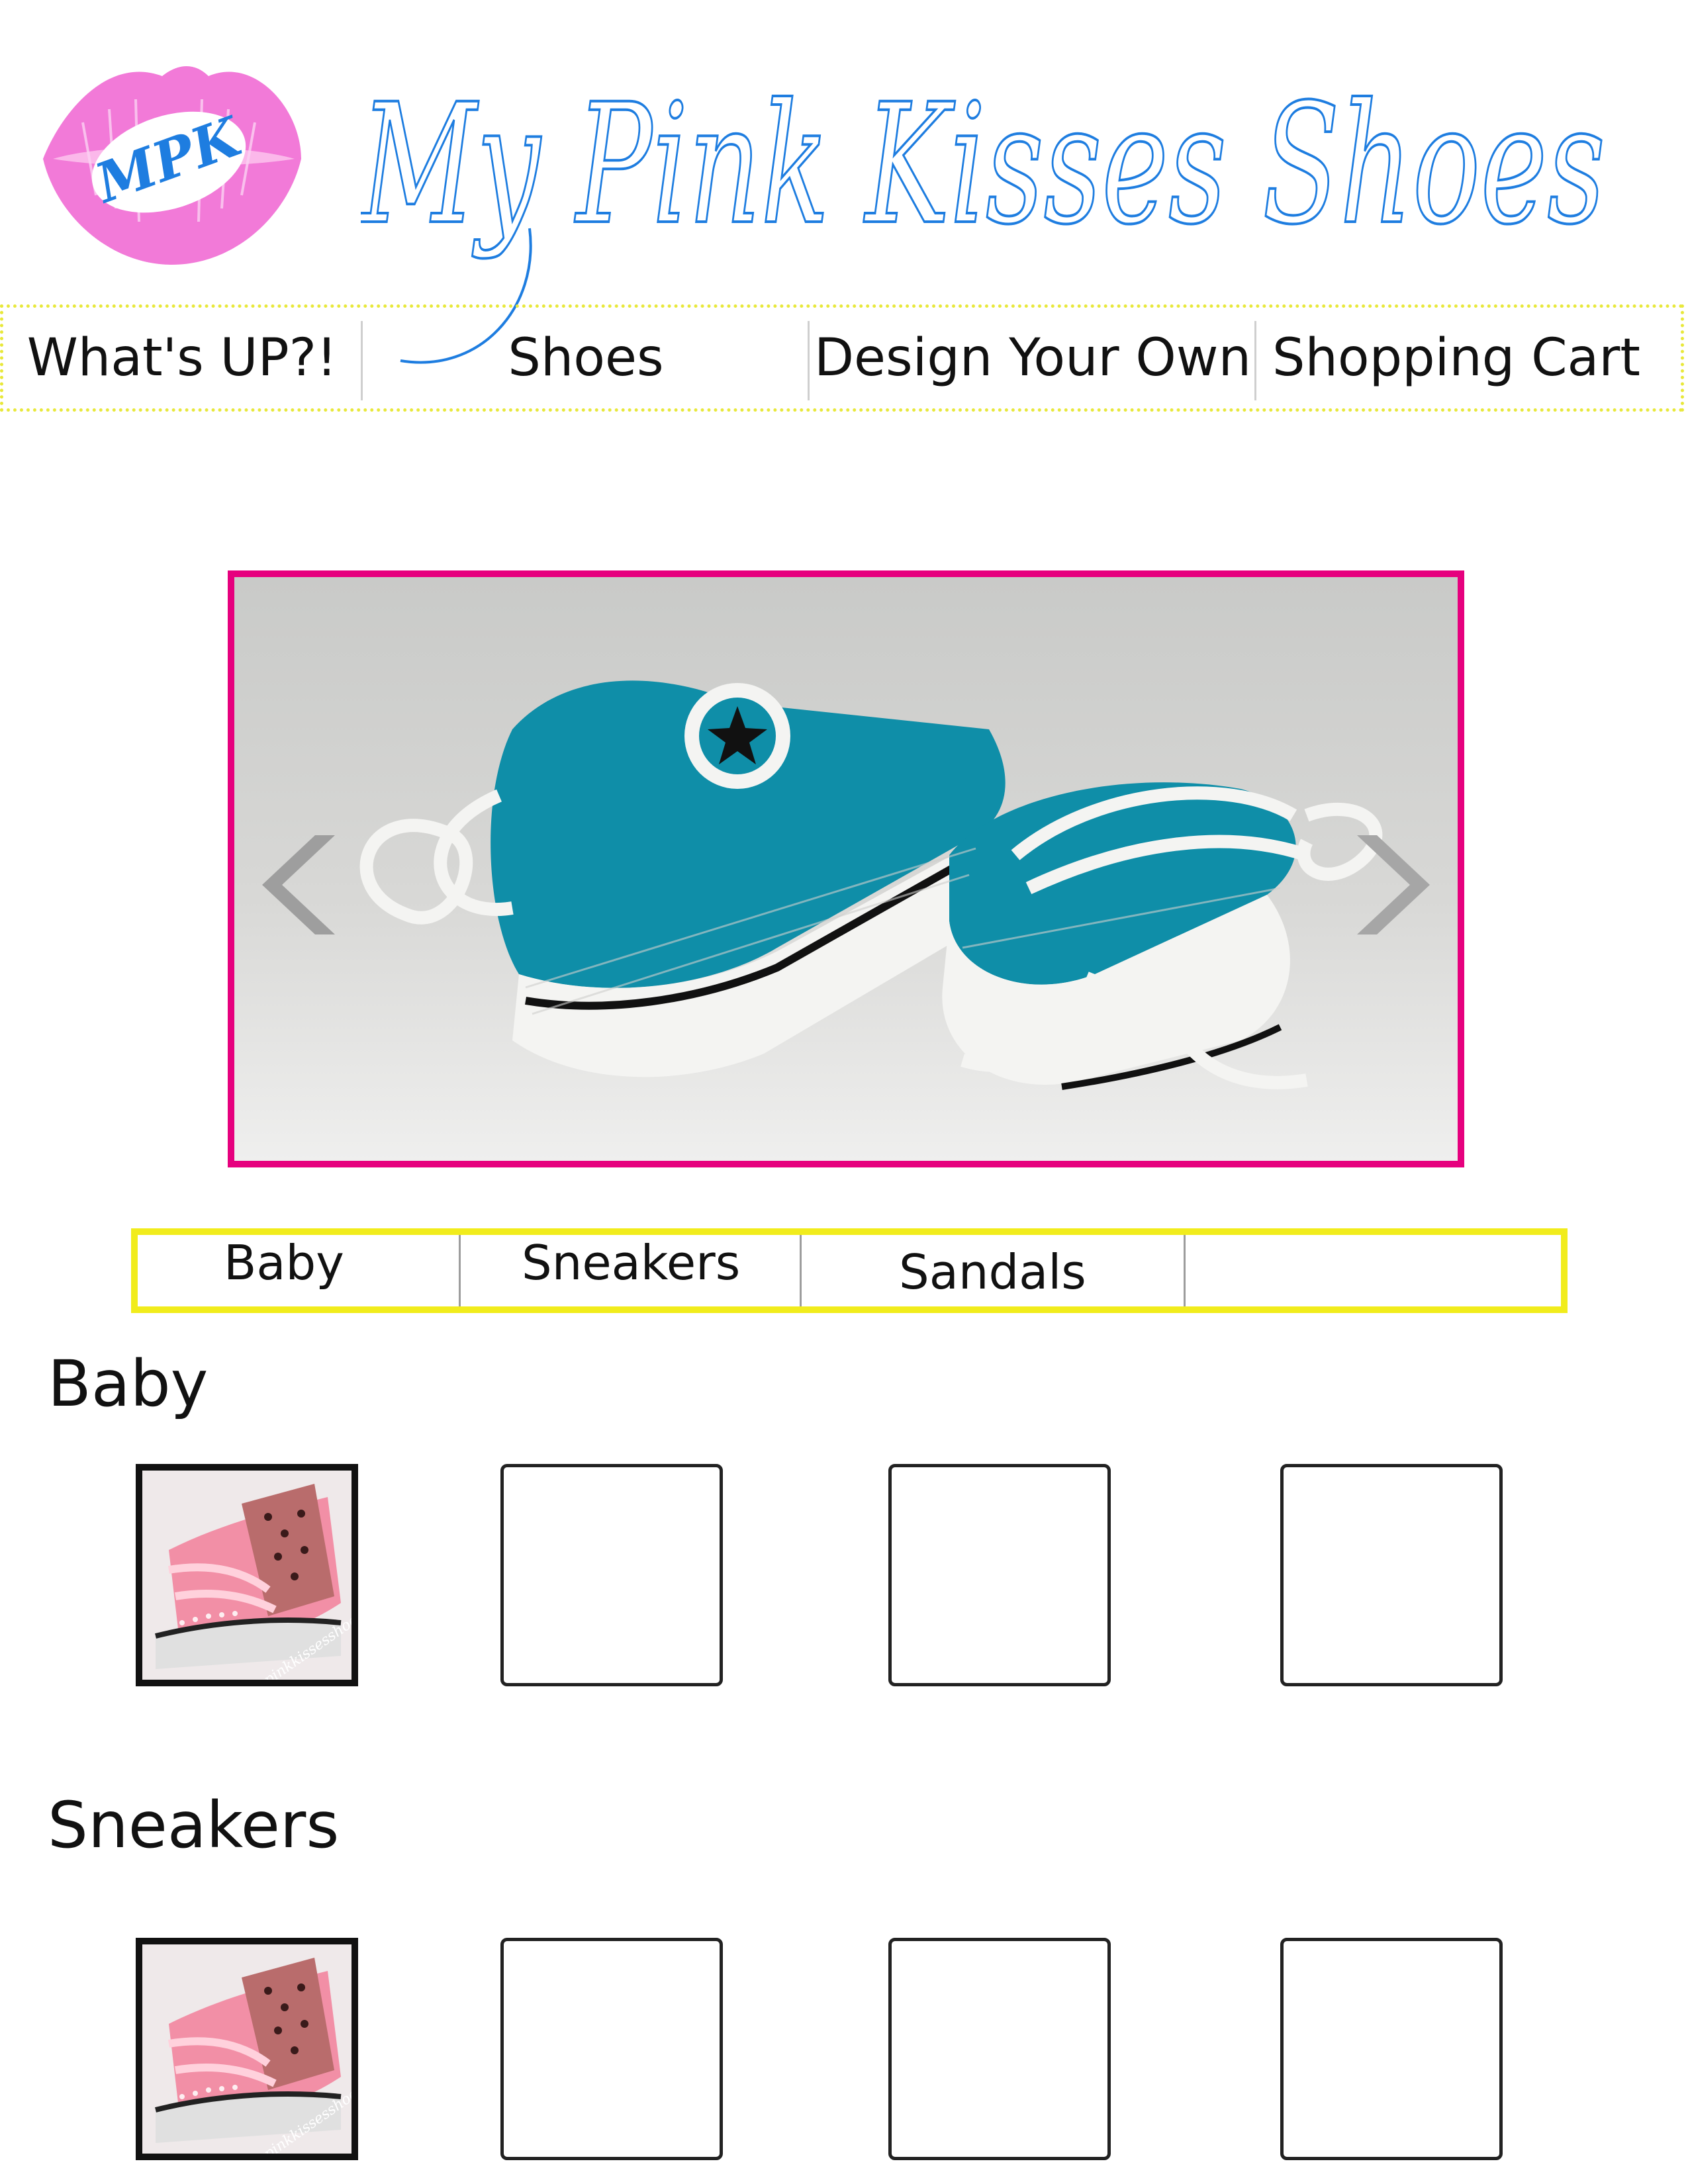 The height and width of the screenshot is (2184, 1688). I want to click on category-tabs: Baby Sneakers Sandals, so click(849, 1270).